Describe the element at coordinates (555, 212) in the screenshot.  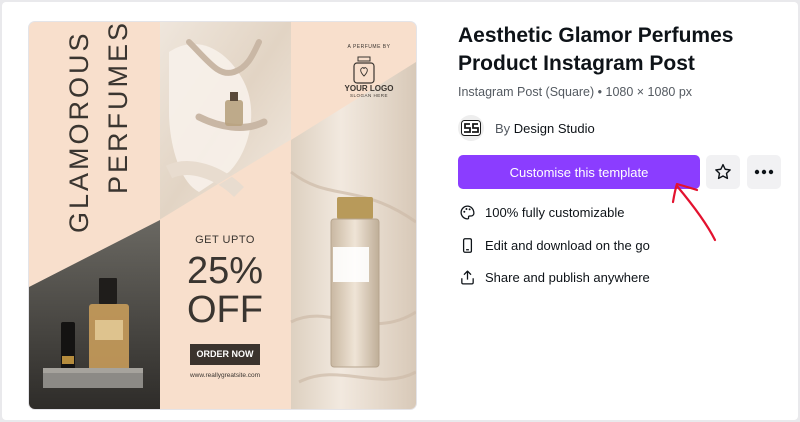
I see `feature-label: 100% fully customizable` at that location.